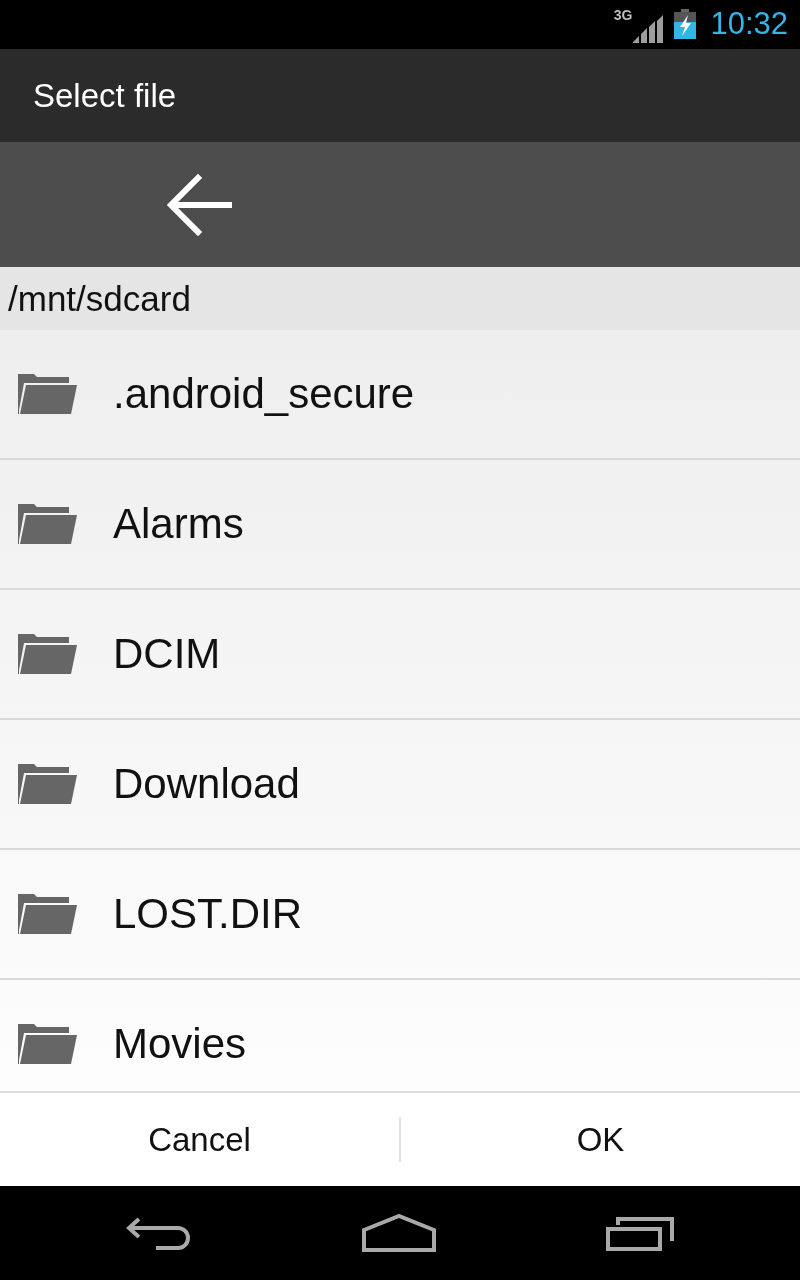 The image size is (800, 1280). What do you see at coordinates (400, 394) in the screenshot?
I see `folder-item: .android_secure` at bounding box center [400, 394].